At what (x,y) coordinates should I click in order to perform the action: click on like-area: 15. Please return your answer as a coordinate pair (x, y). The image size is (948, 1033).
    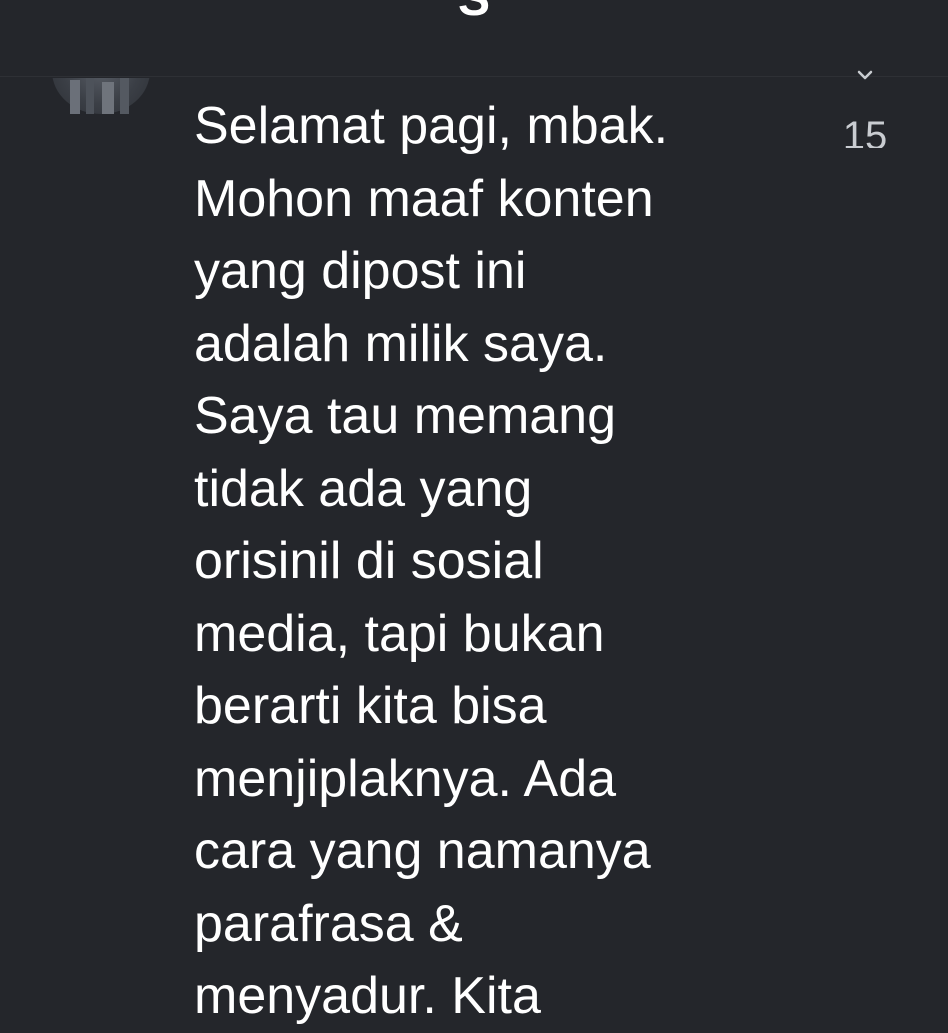
    Looking at the image, I should click on (865, 112).